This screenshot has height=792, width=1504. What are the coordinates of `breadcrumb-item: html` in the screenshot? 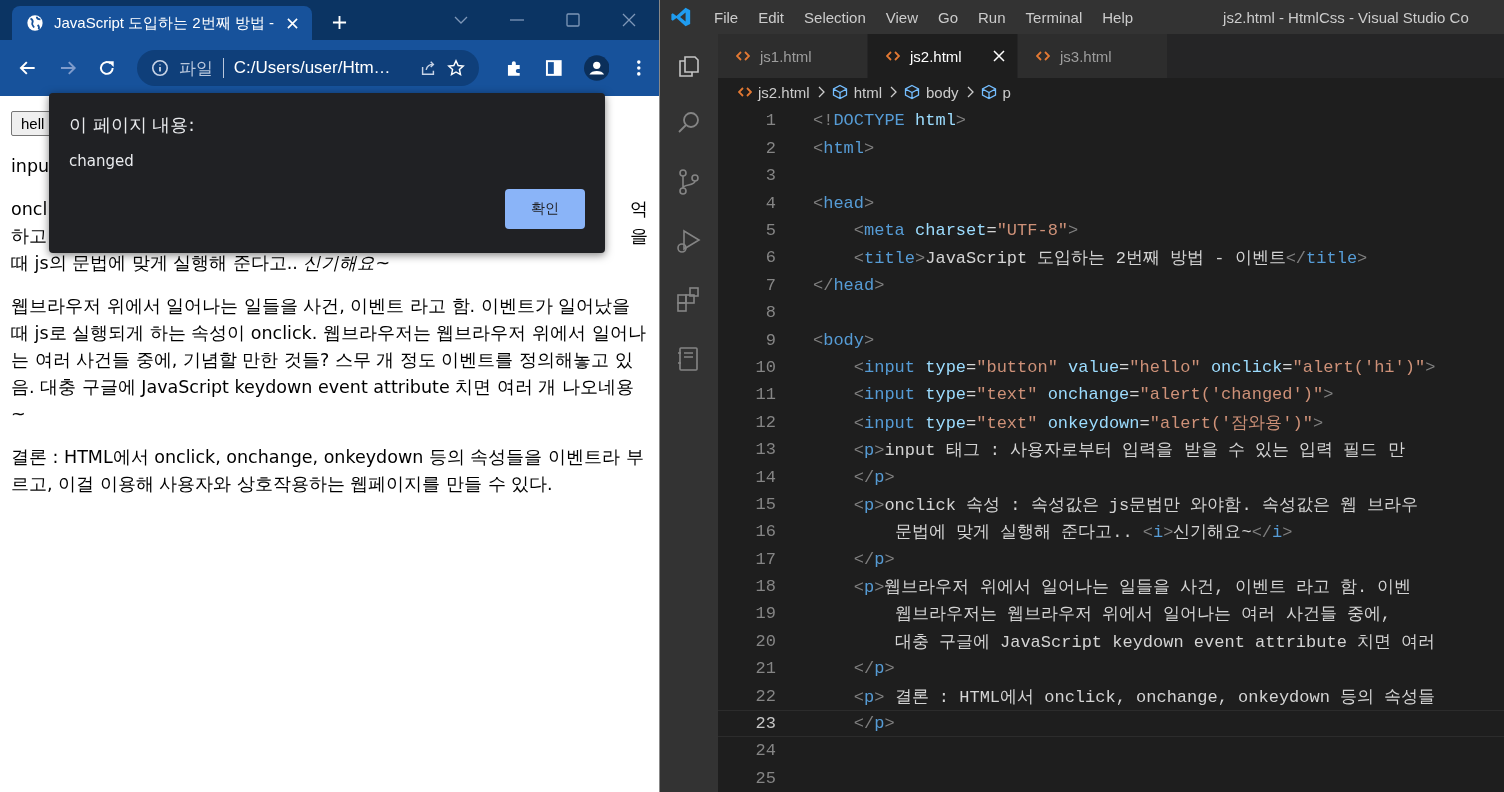 It's located at (857, 92).